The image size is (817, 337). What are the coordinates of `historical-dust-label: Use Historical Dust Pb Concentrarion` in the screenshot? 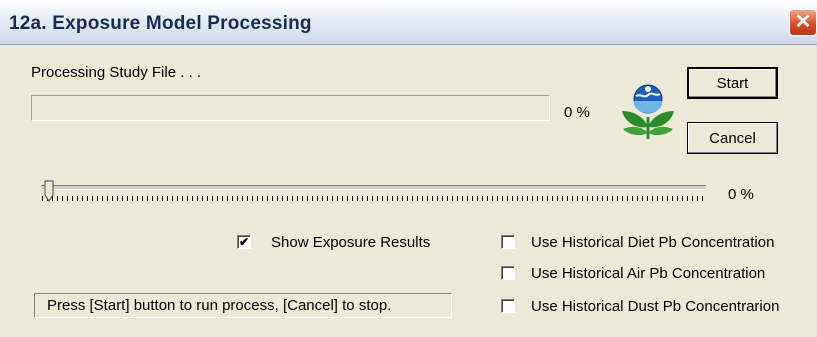 It's located at (655, 306).